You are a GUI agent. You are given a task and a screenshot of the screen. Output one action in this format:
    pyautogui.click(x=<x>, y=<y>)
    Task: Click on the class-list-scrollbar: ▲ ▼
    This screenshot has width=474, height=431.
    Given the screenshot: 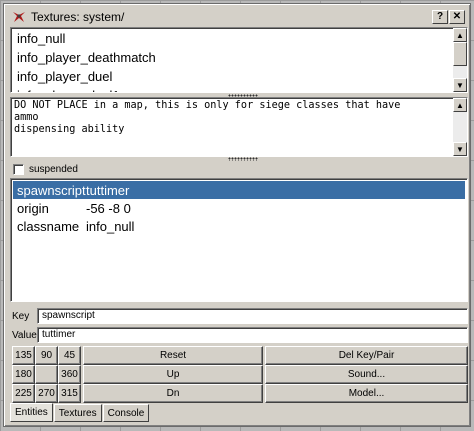 What is the action you would take?
    pyautogui.click(x=460, y=60)
    